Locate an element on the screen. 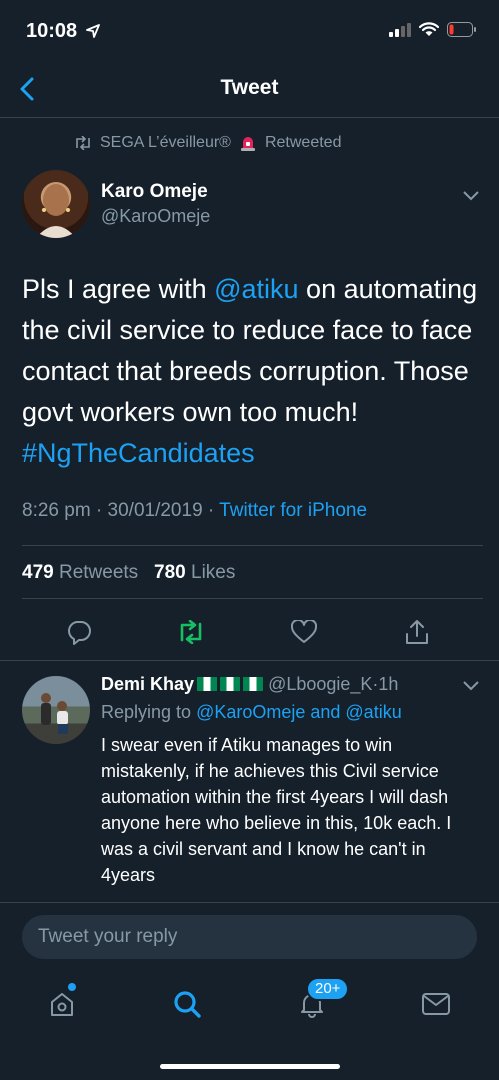 This screenshot has width=499, height=1080. tweet-actions is located at coordinates (249, 632).